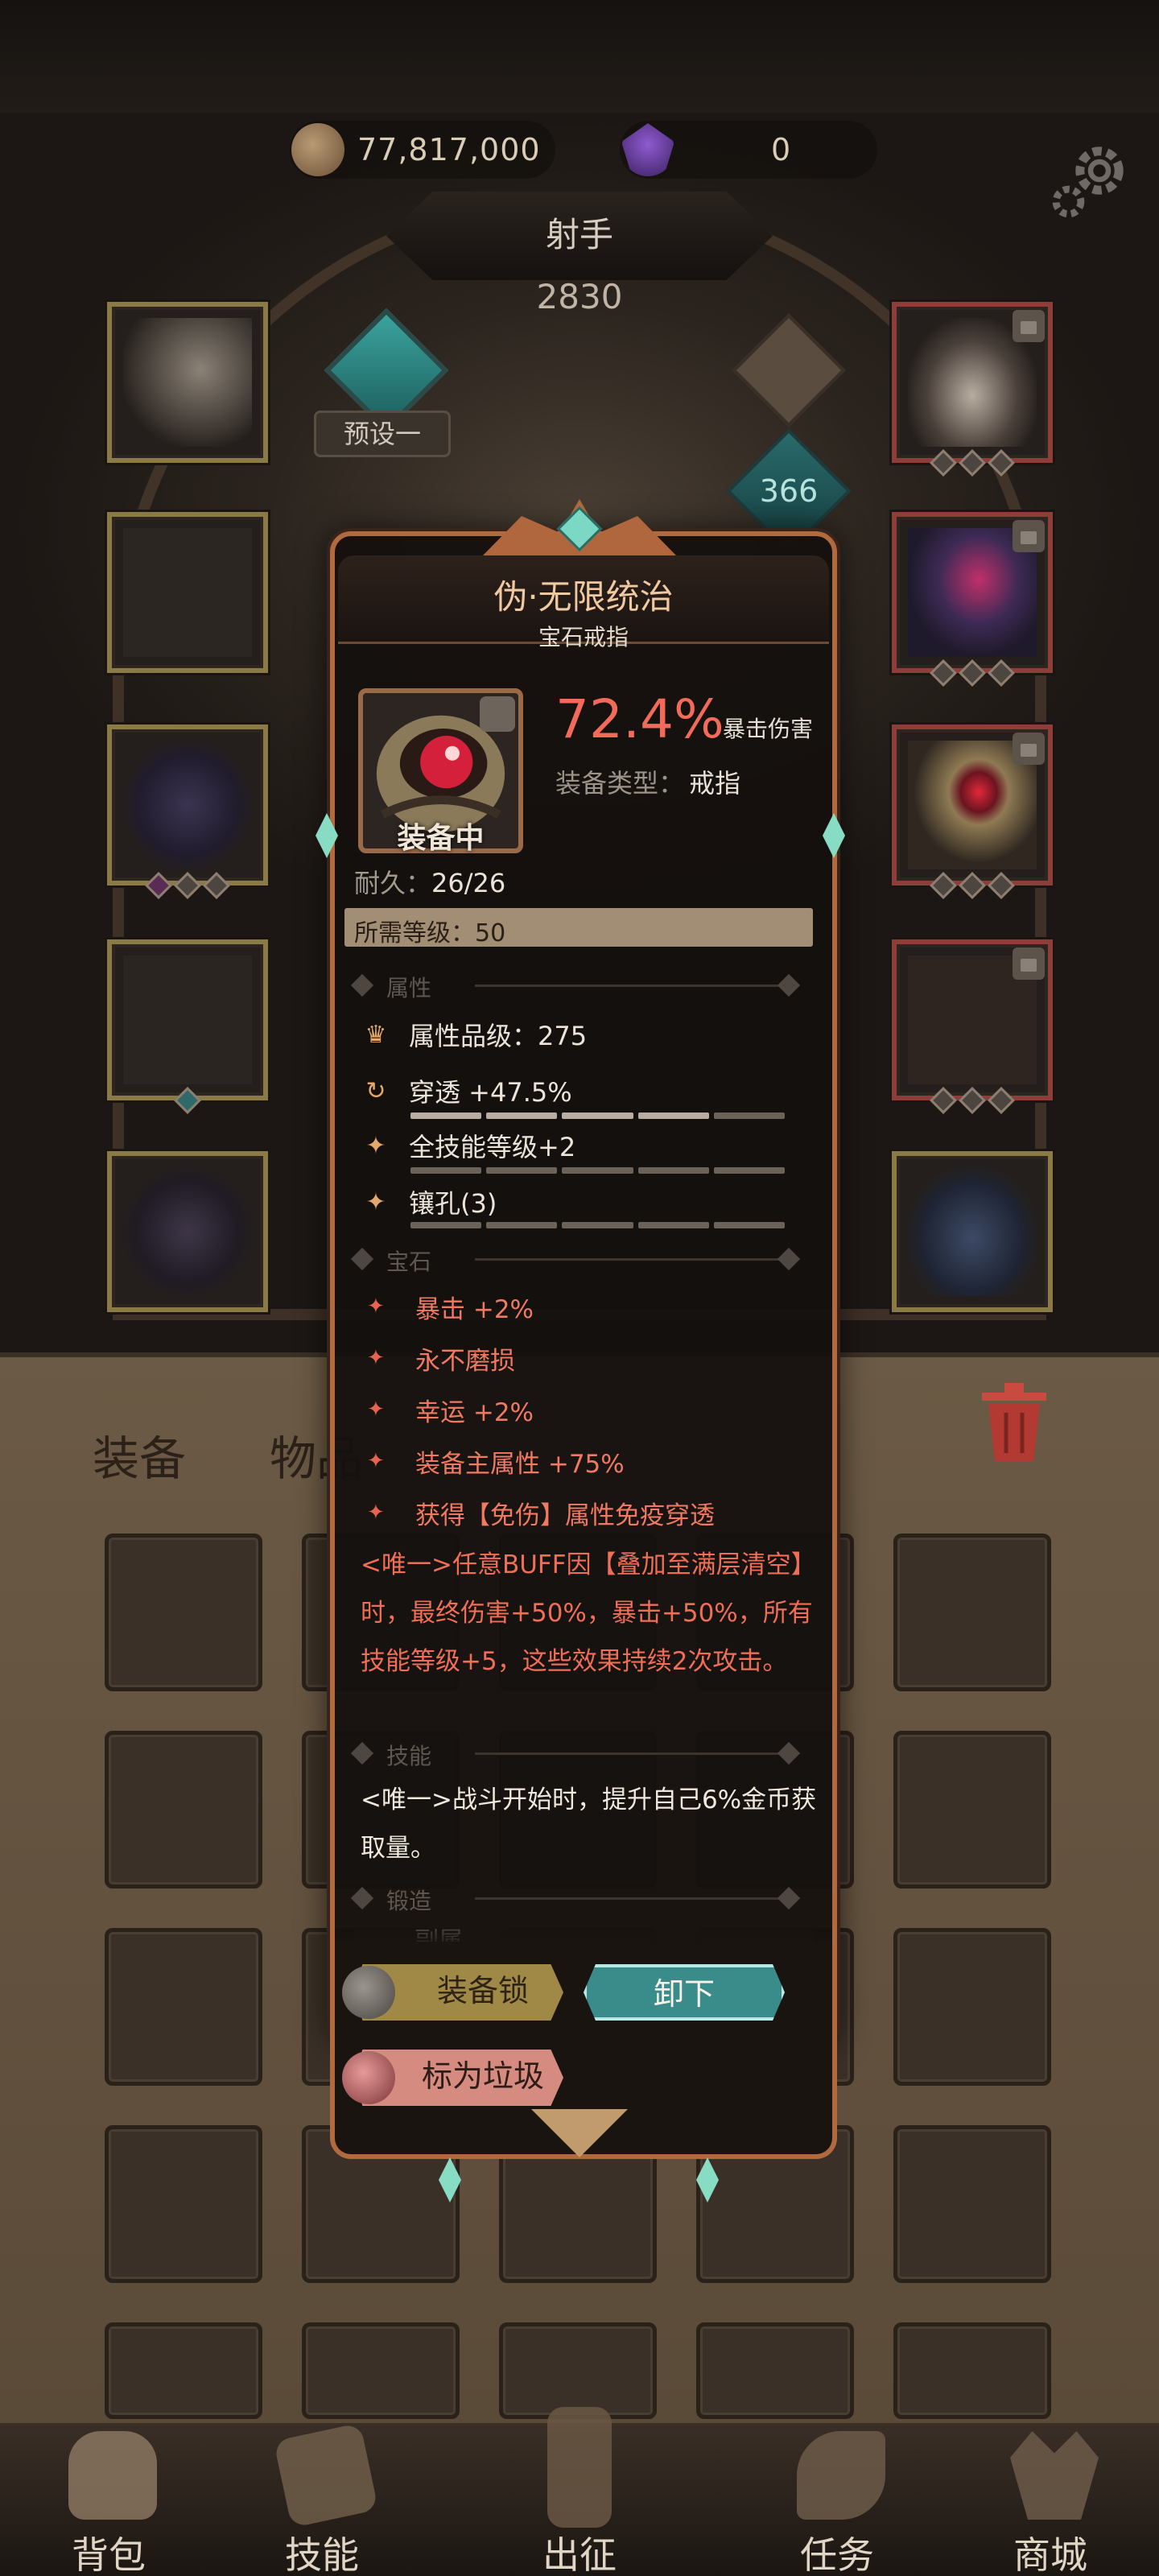  What do you see at coordinates (789, 491) in the screenshot?
I see `level-value: 366` at bounding box center [789, 491].